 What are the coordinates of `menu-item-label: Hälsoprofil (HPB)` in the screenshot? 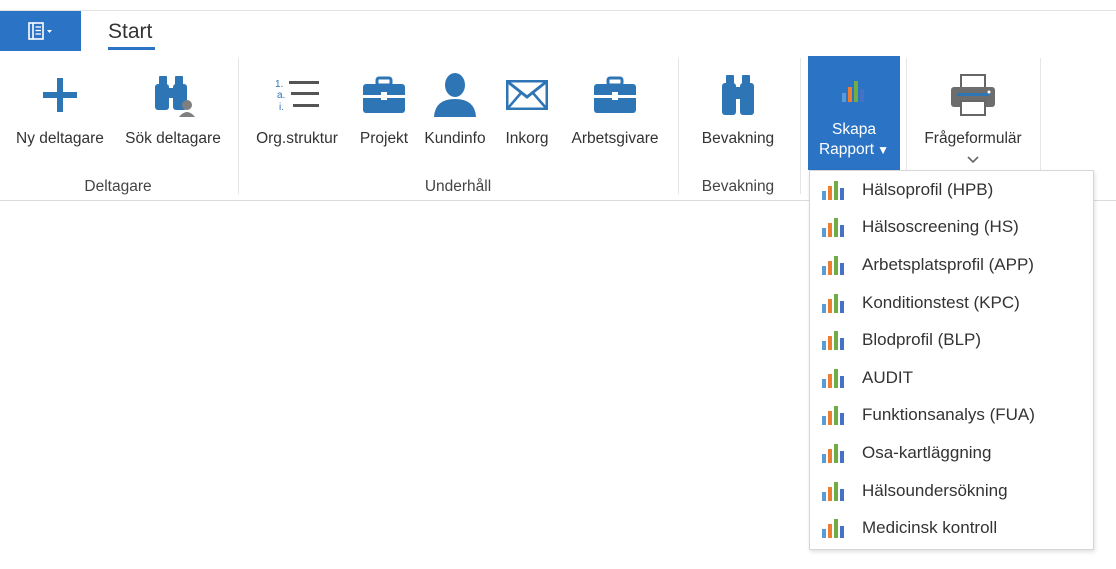 It's located at (928, 189).